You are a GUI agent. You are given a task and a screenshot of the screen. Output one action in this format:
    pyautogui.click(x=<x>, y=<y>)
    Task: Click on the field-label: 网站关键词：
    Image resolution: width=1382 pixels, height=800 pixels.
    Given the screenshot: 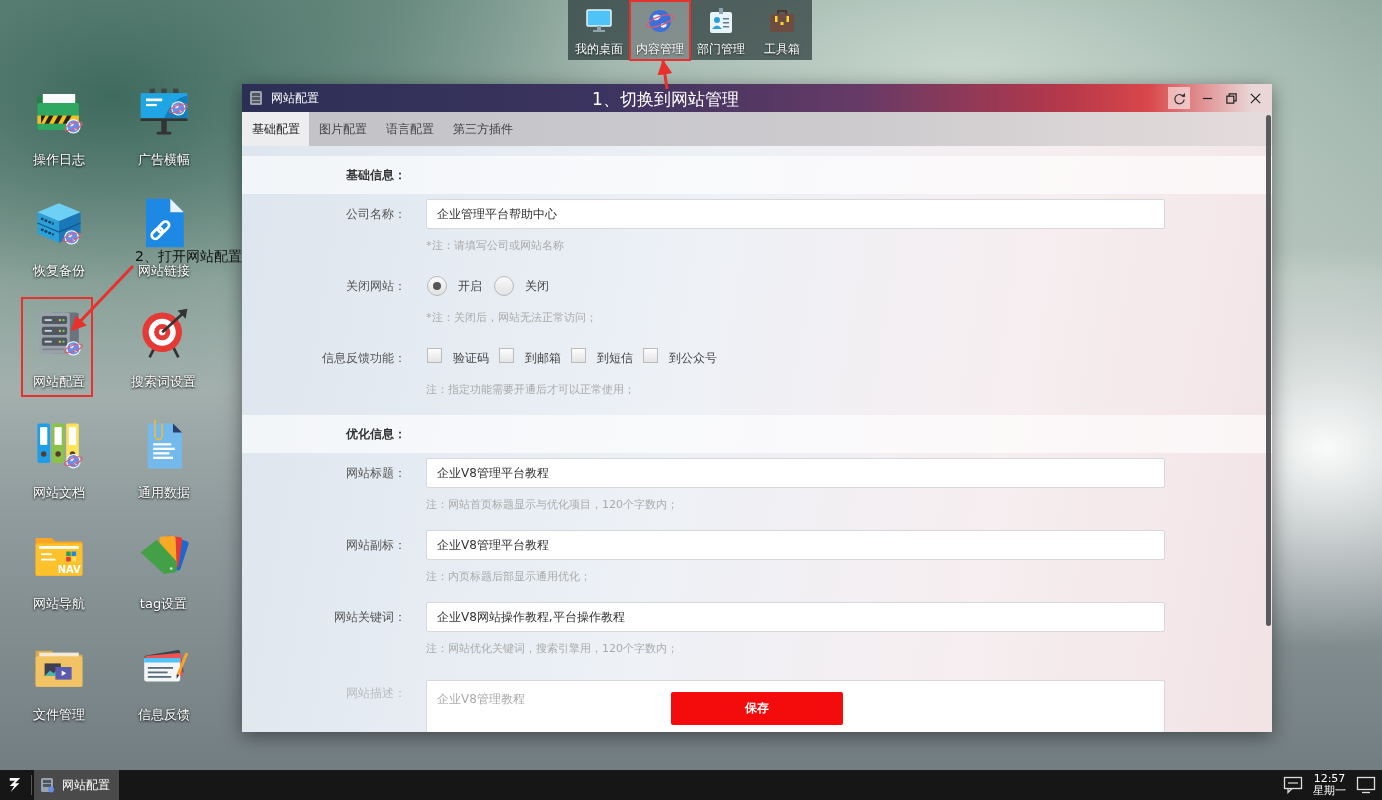 What is the action you would take?
    pyautogui.click(x=369, y=617)
    